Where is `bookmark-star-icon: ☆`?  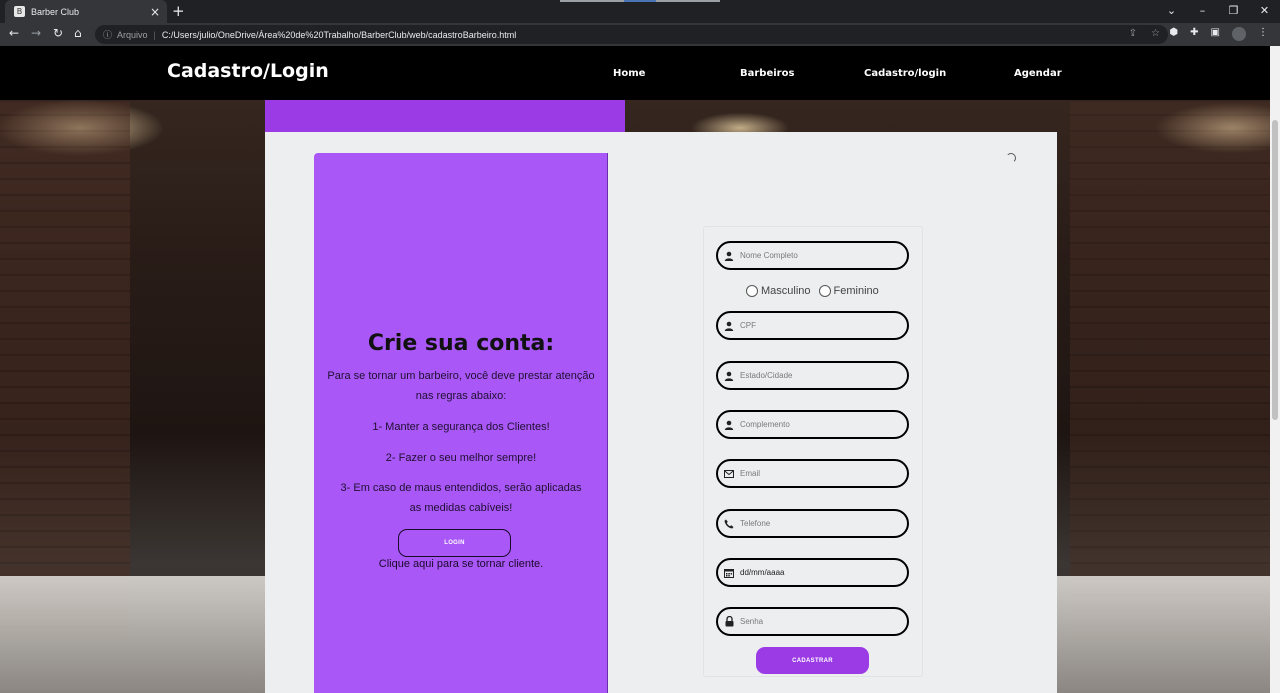
bookmark-star-icon: ☆ is located at coordinates (1155, 33).